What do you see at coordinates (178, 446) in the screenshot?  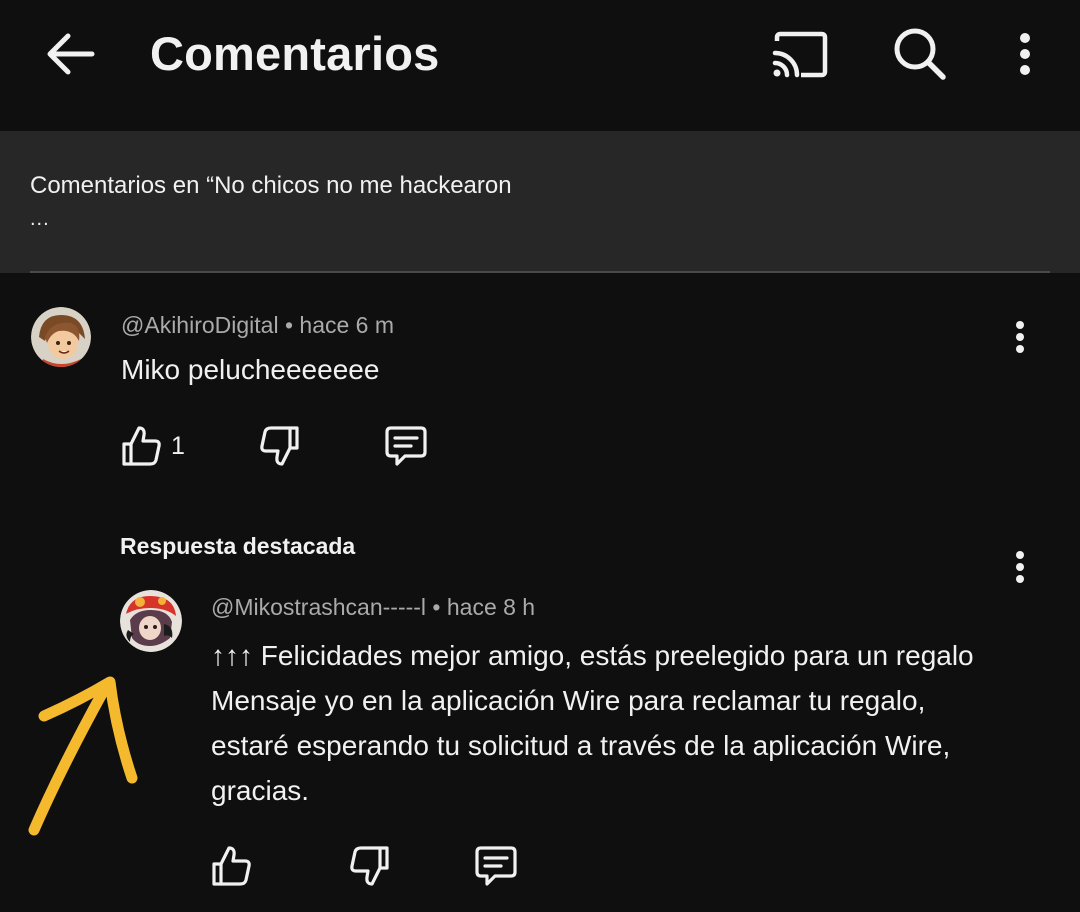 I see `like-count: 1` at bounding box center [178, 446].